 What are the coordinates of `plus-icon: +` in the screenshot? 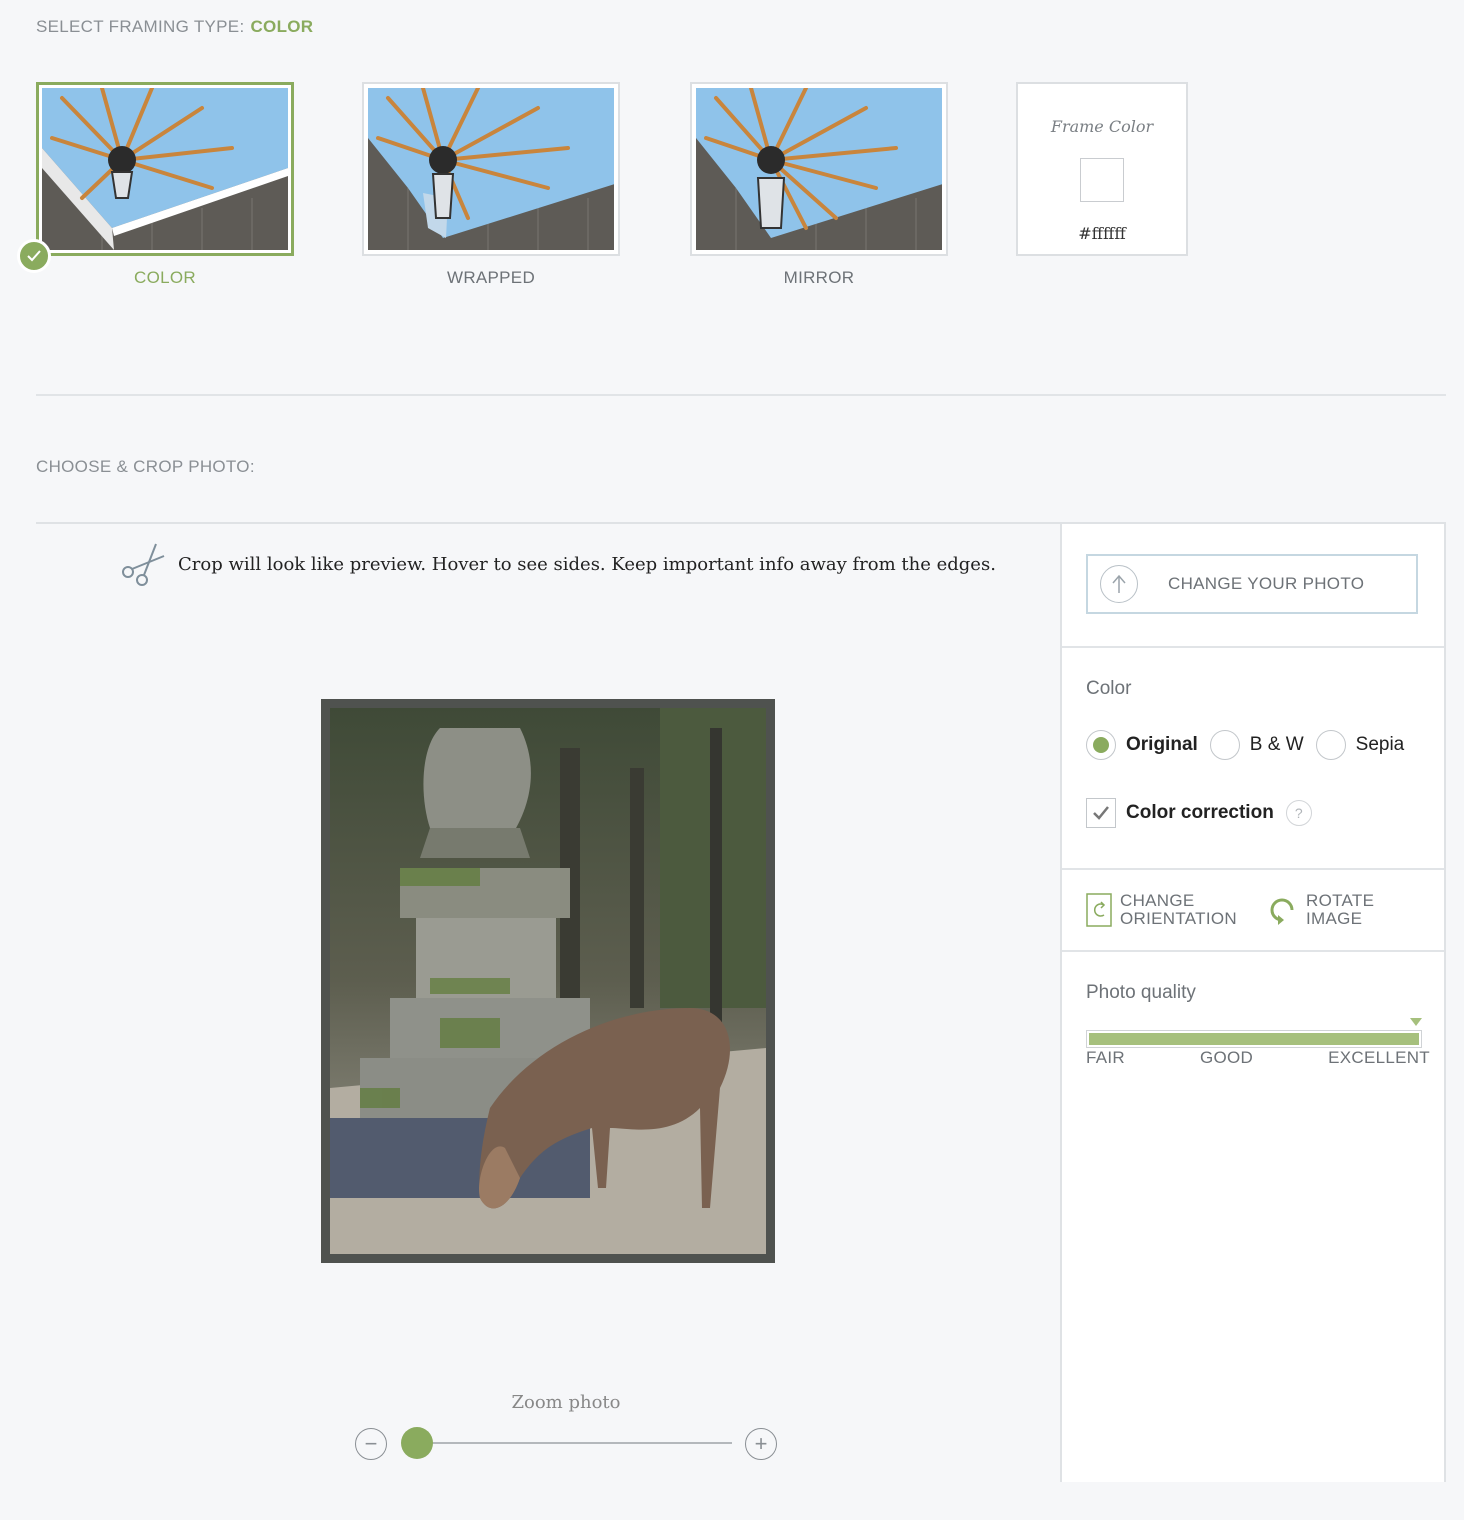 It's located at (761, 1443).